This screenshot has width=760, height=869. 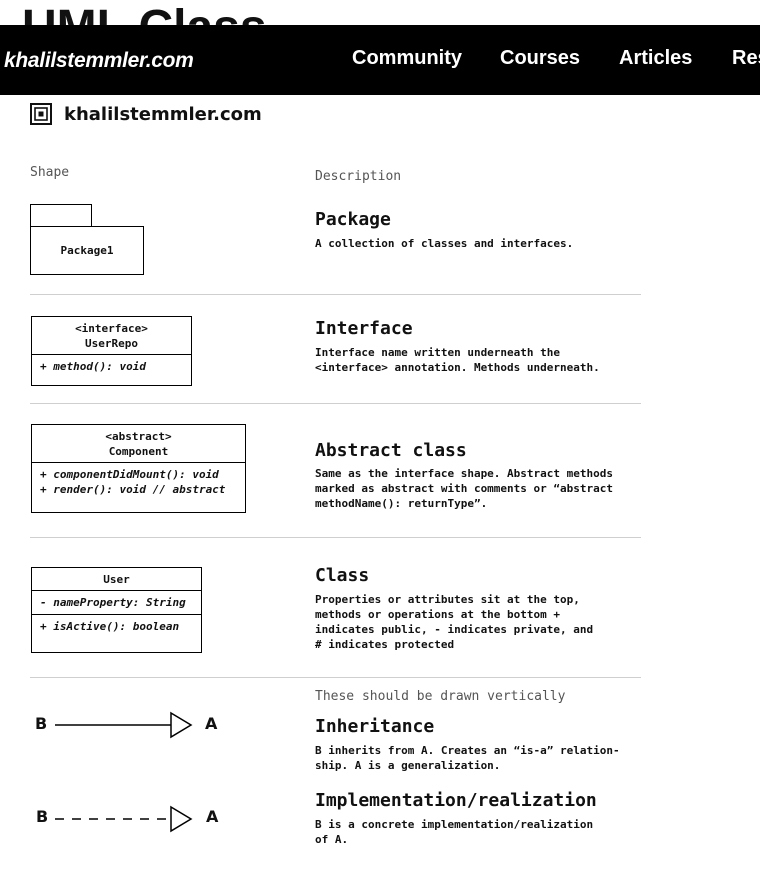 I want to click on interface-stereotype: <interface>, so click(x=111, y=328).